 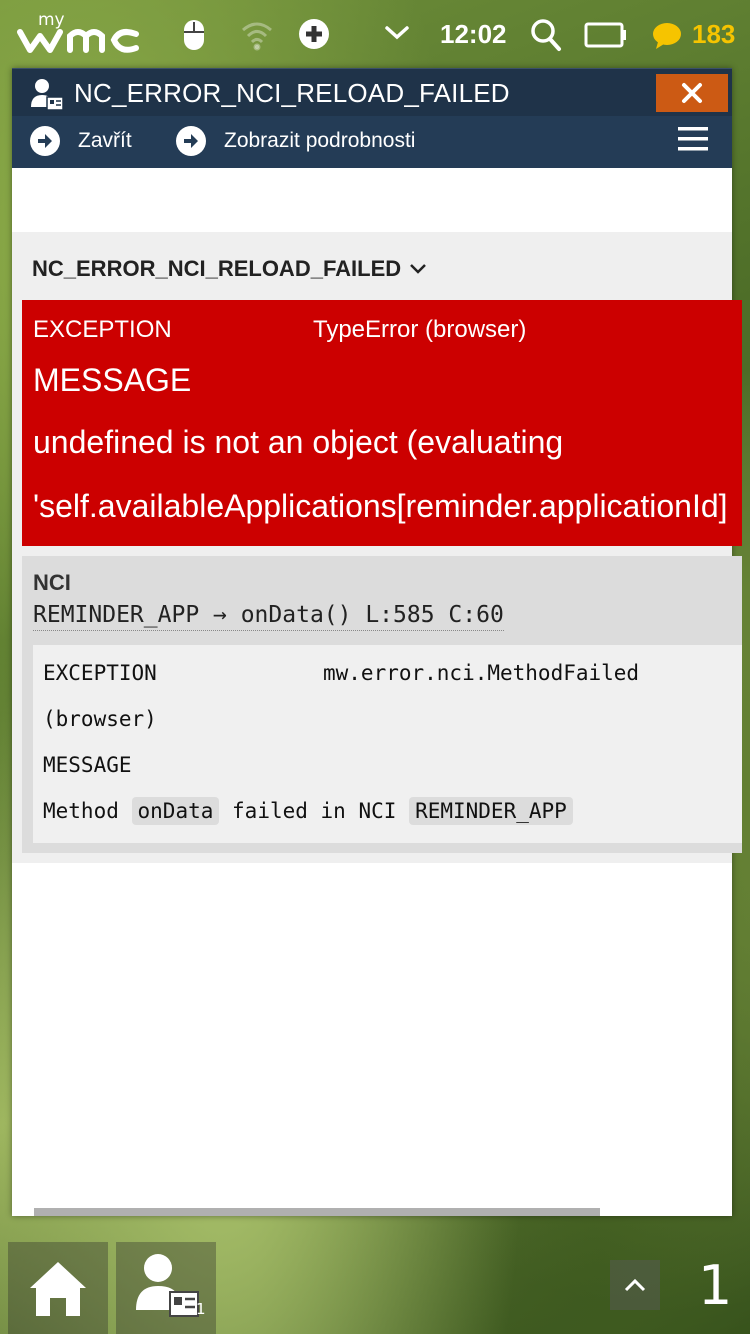 I want to click on content-spacer, so click(x=372, y=200).